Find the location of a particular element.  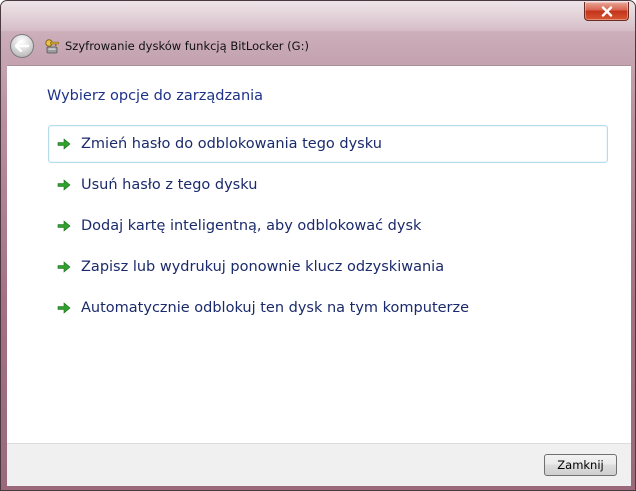

option-label: Usuń hasło z tego dysku is located at coordinates (169, 185).